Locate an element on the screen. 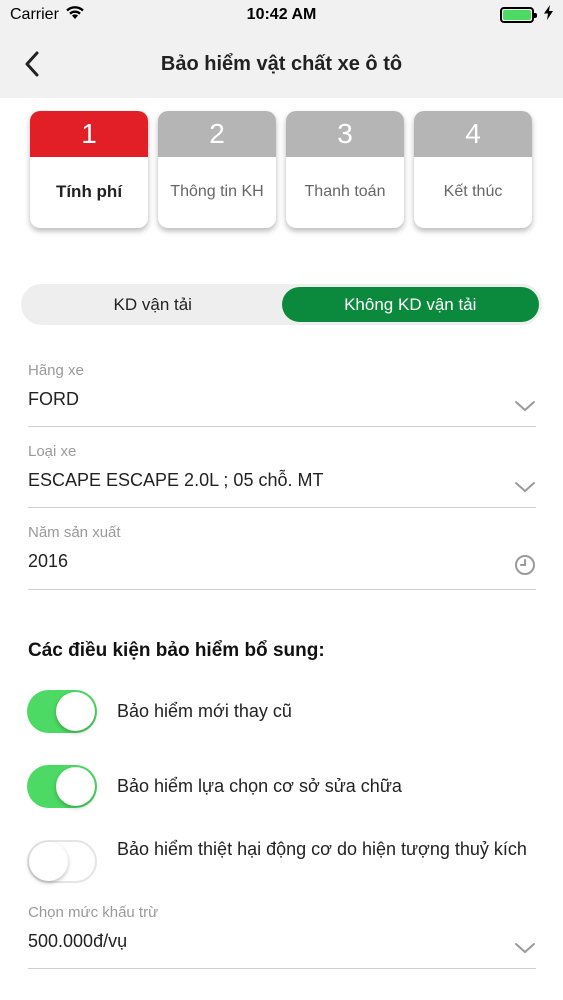  segment-khong-kd-van-tai: Không KD vận tải is located at coordinates (410, 304).